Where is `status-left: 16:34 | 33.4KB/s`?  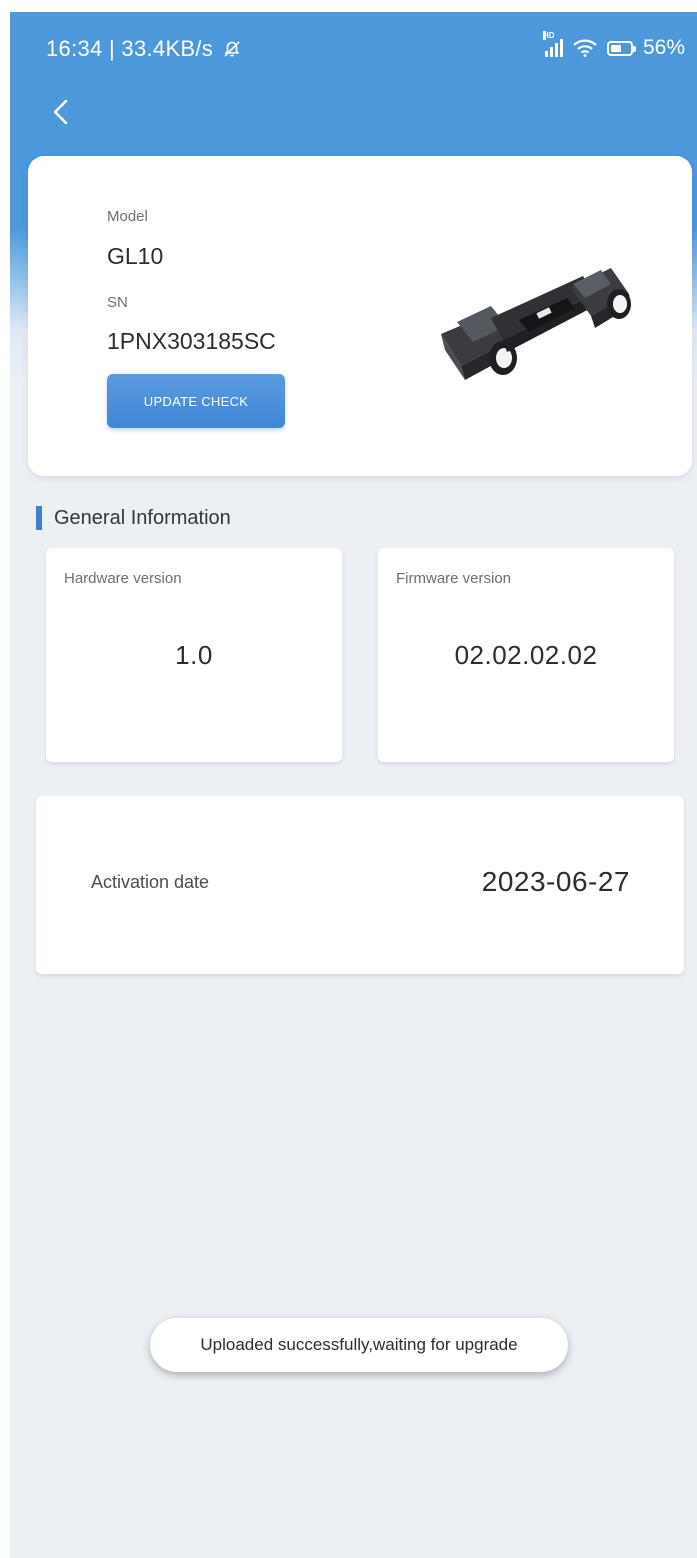
status-left: 16:34 | 33.4KB/s is located at coordinates (144, 49).